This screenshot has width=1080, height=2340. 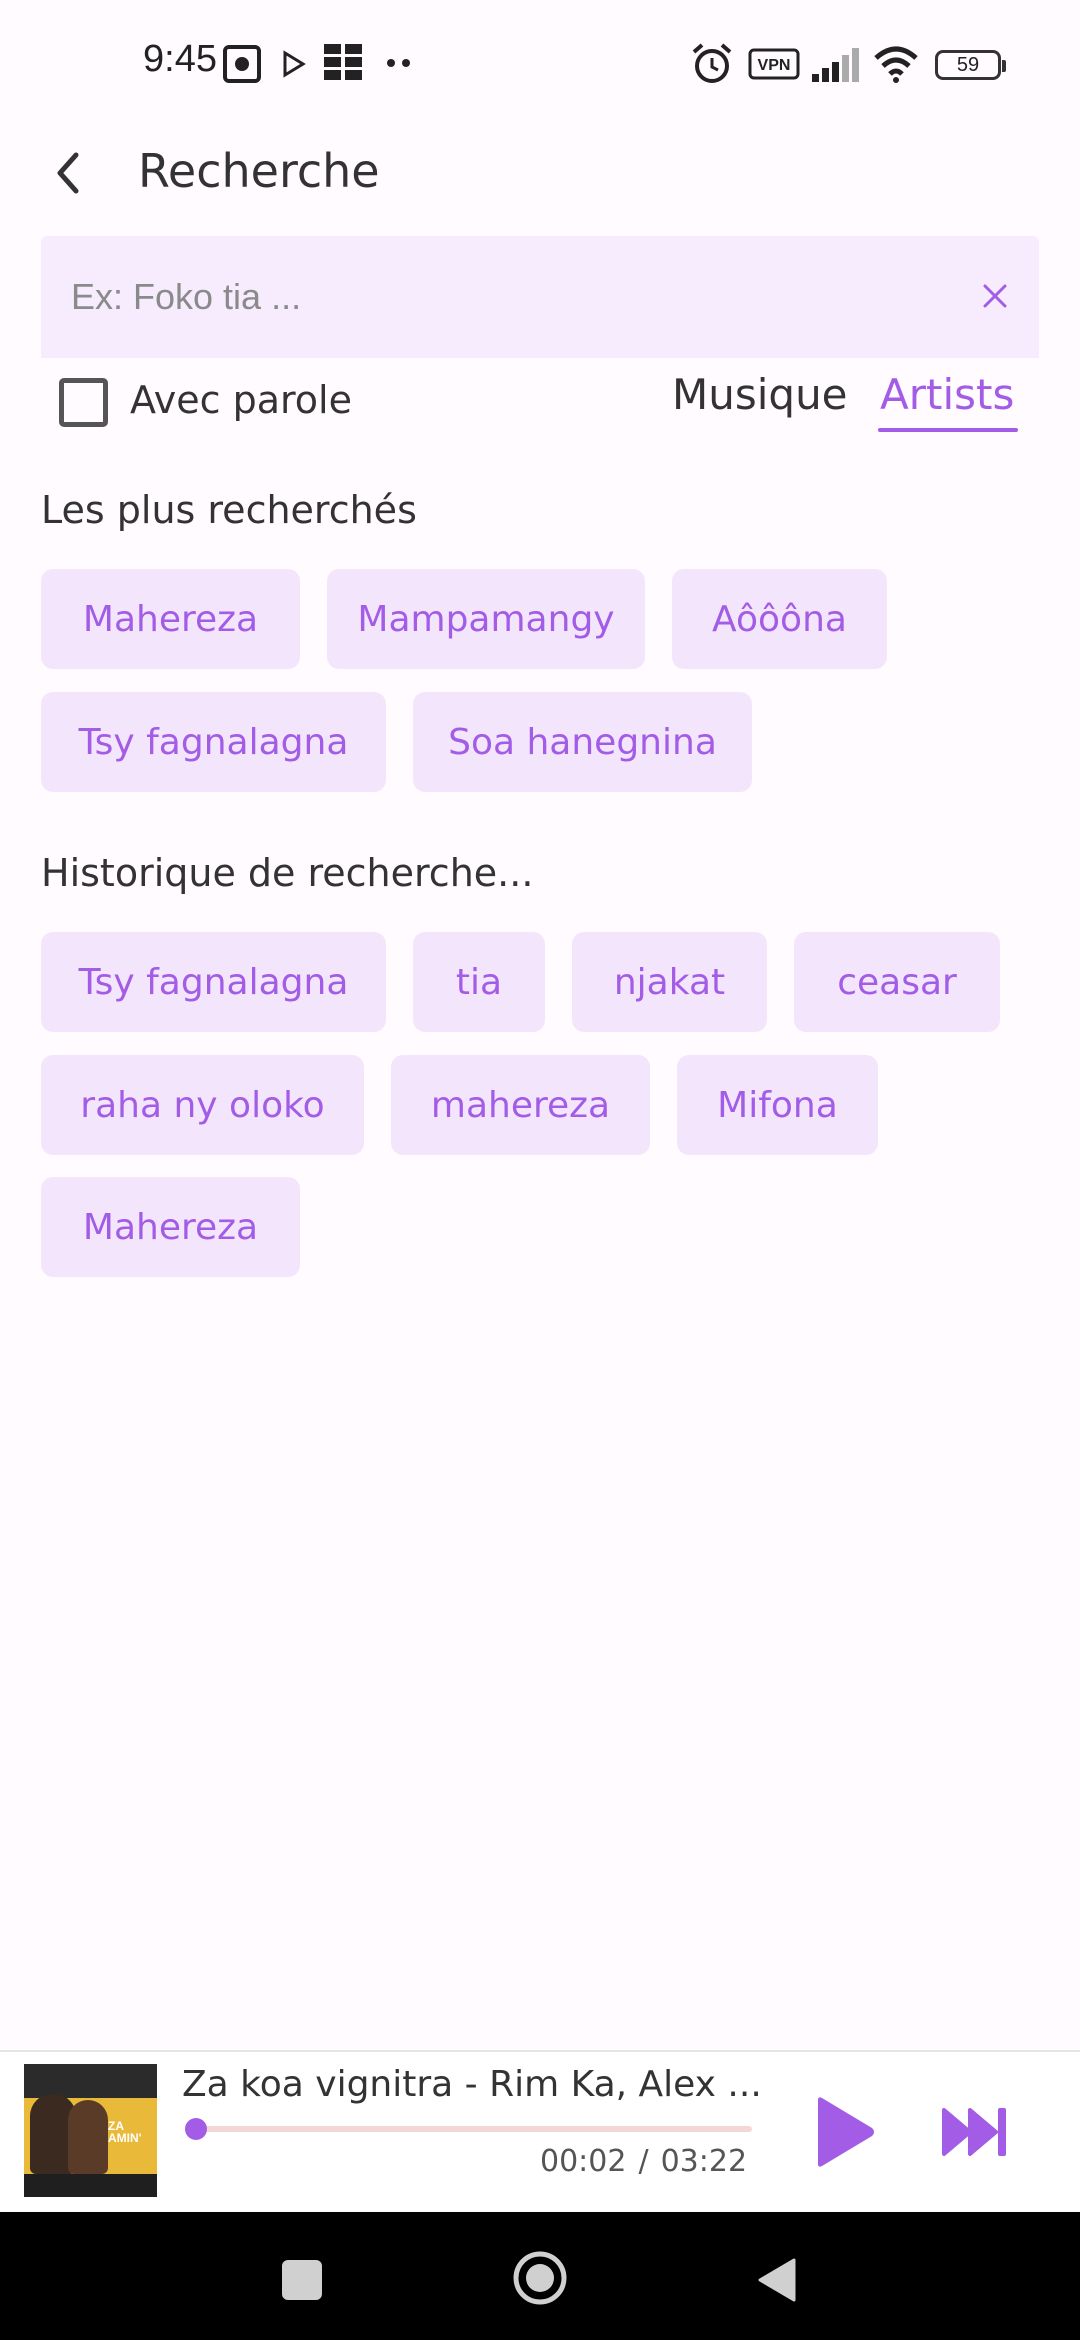 What do you see at coordinates (976, 2132) in the screenshot?
I see `skip-next-icon` at bounding box center [976, 2132].